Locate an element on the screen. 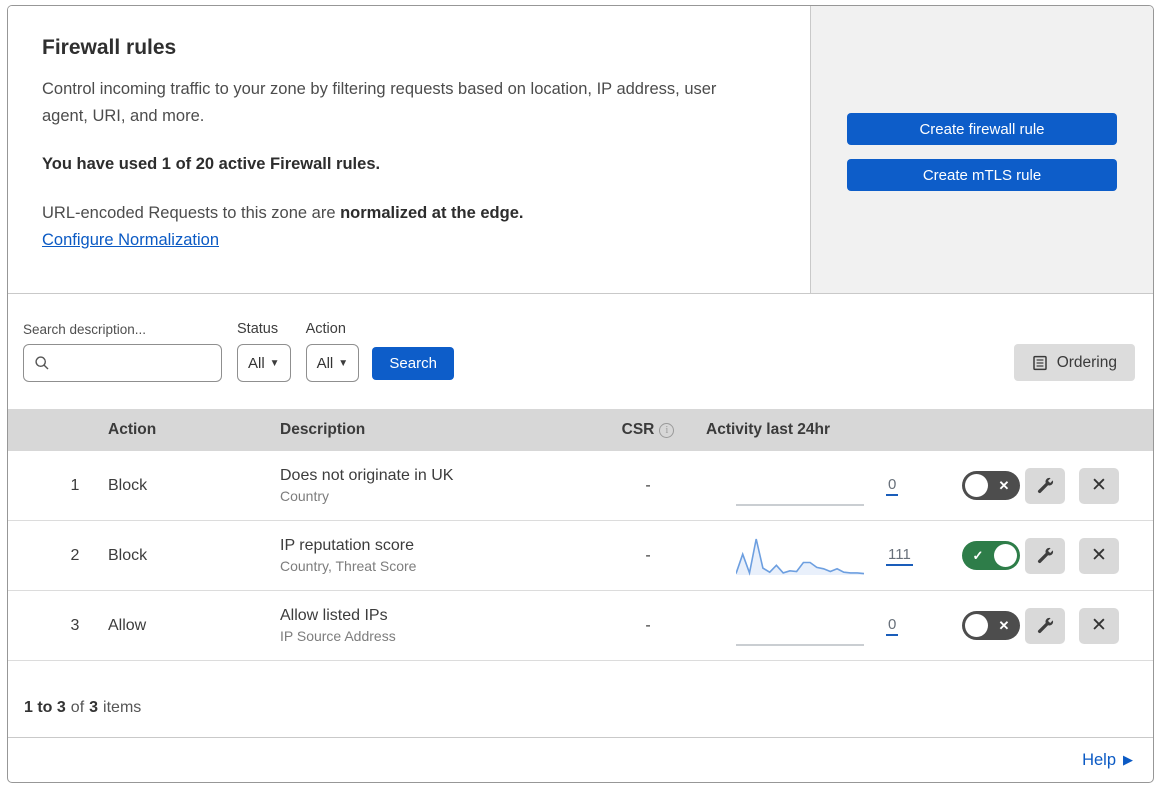 This screenshot has width=1161, height=791. create-mtls-rule-button: Create mTLS rule is located at coordinates (982, 175).